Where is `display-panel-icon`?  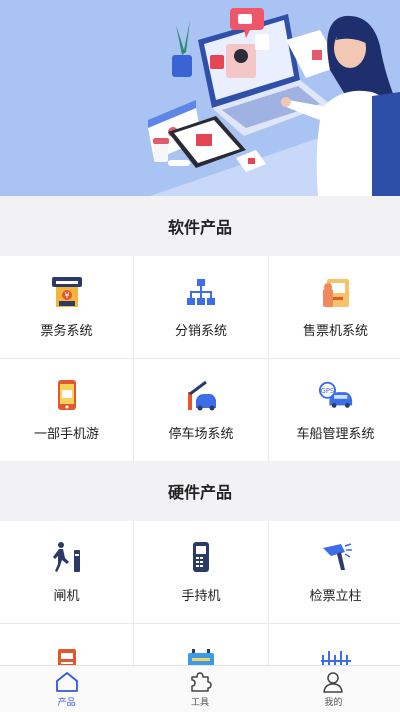 display-panel-icon is located at coordinates (201, 653).